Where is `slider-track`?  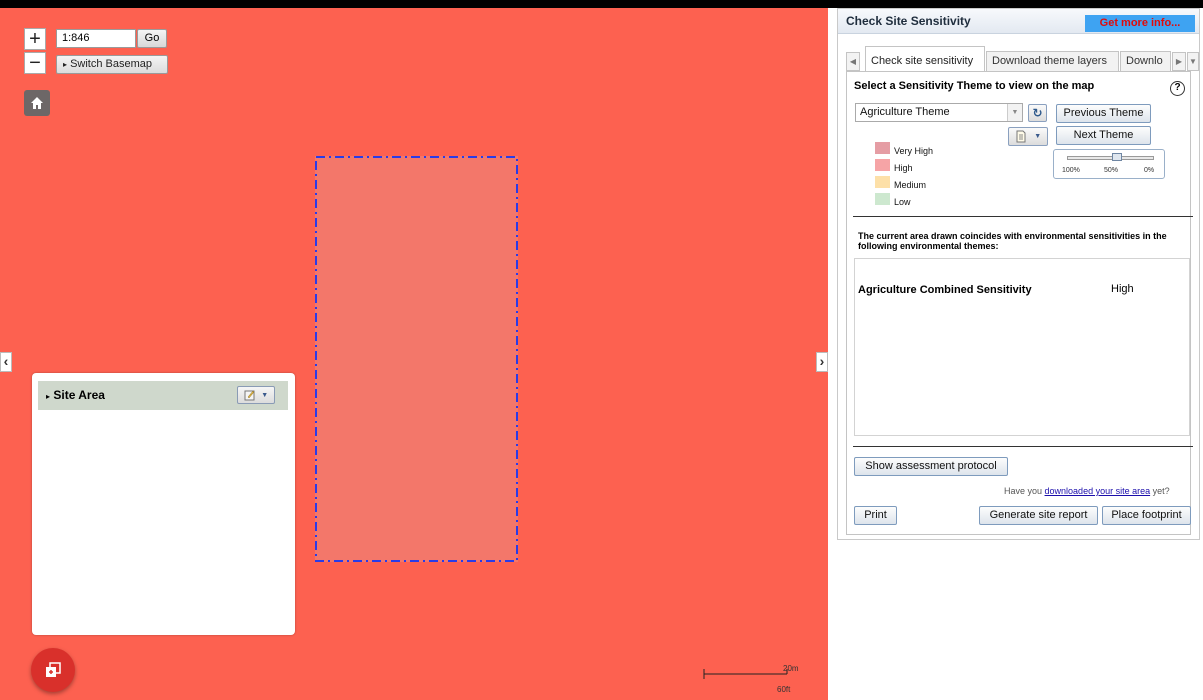
slider-track is located at coordinates (1110, 158).